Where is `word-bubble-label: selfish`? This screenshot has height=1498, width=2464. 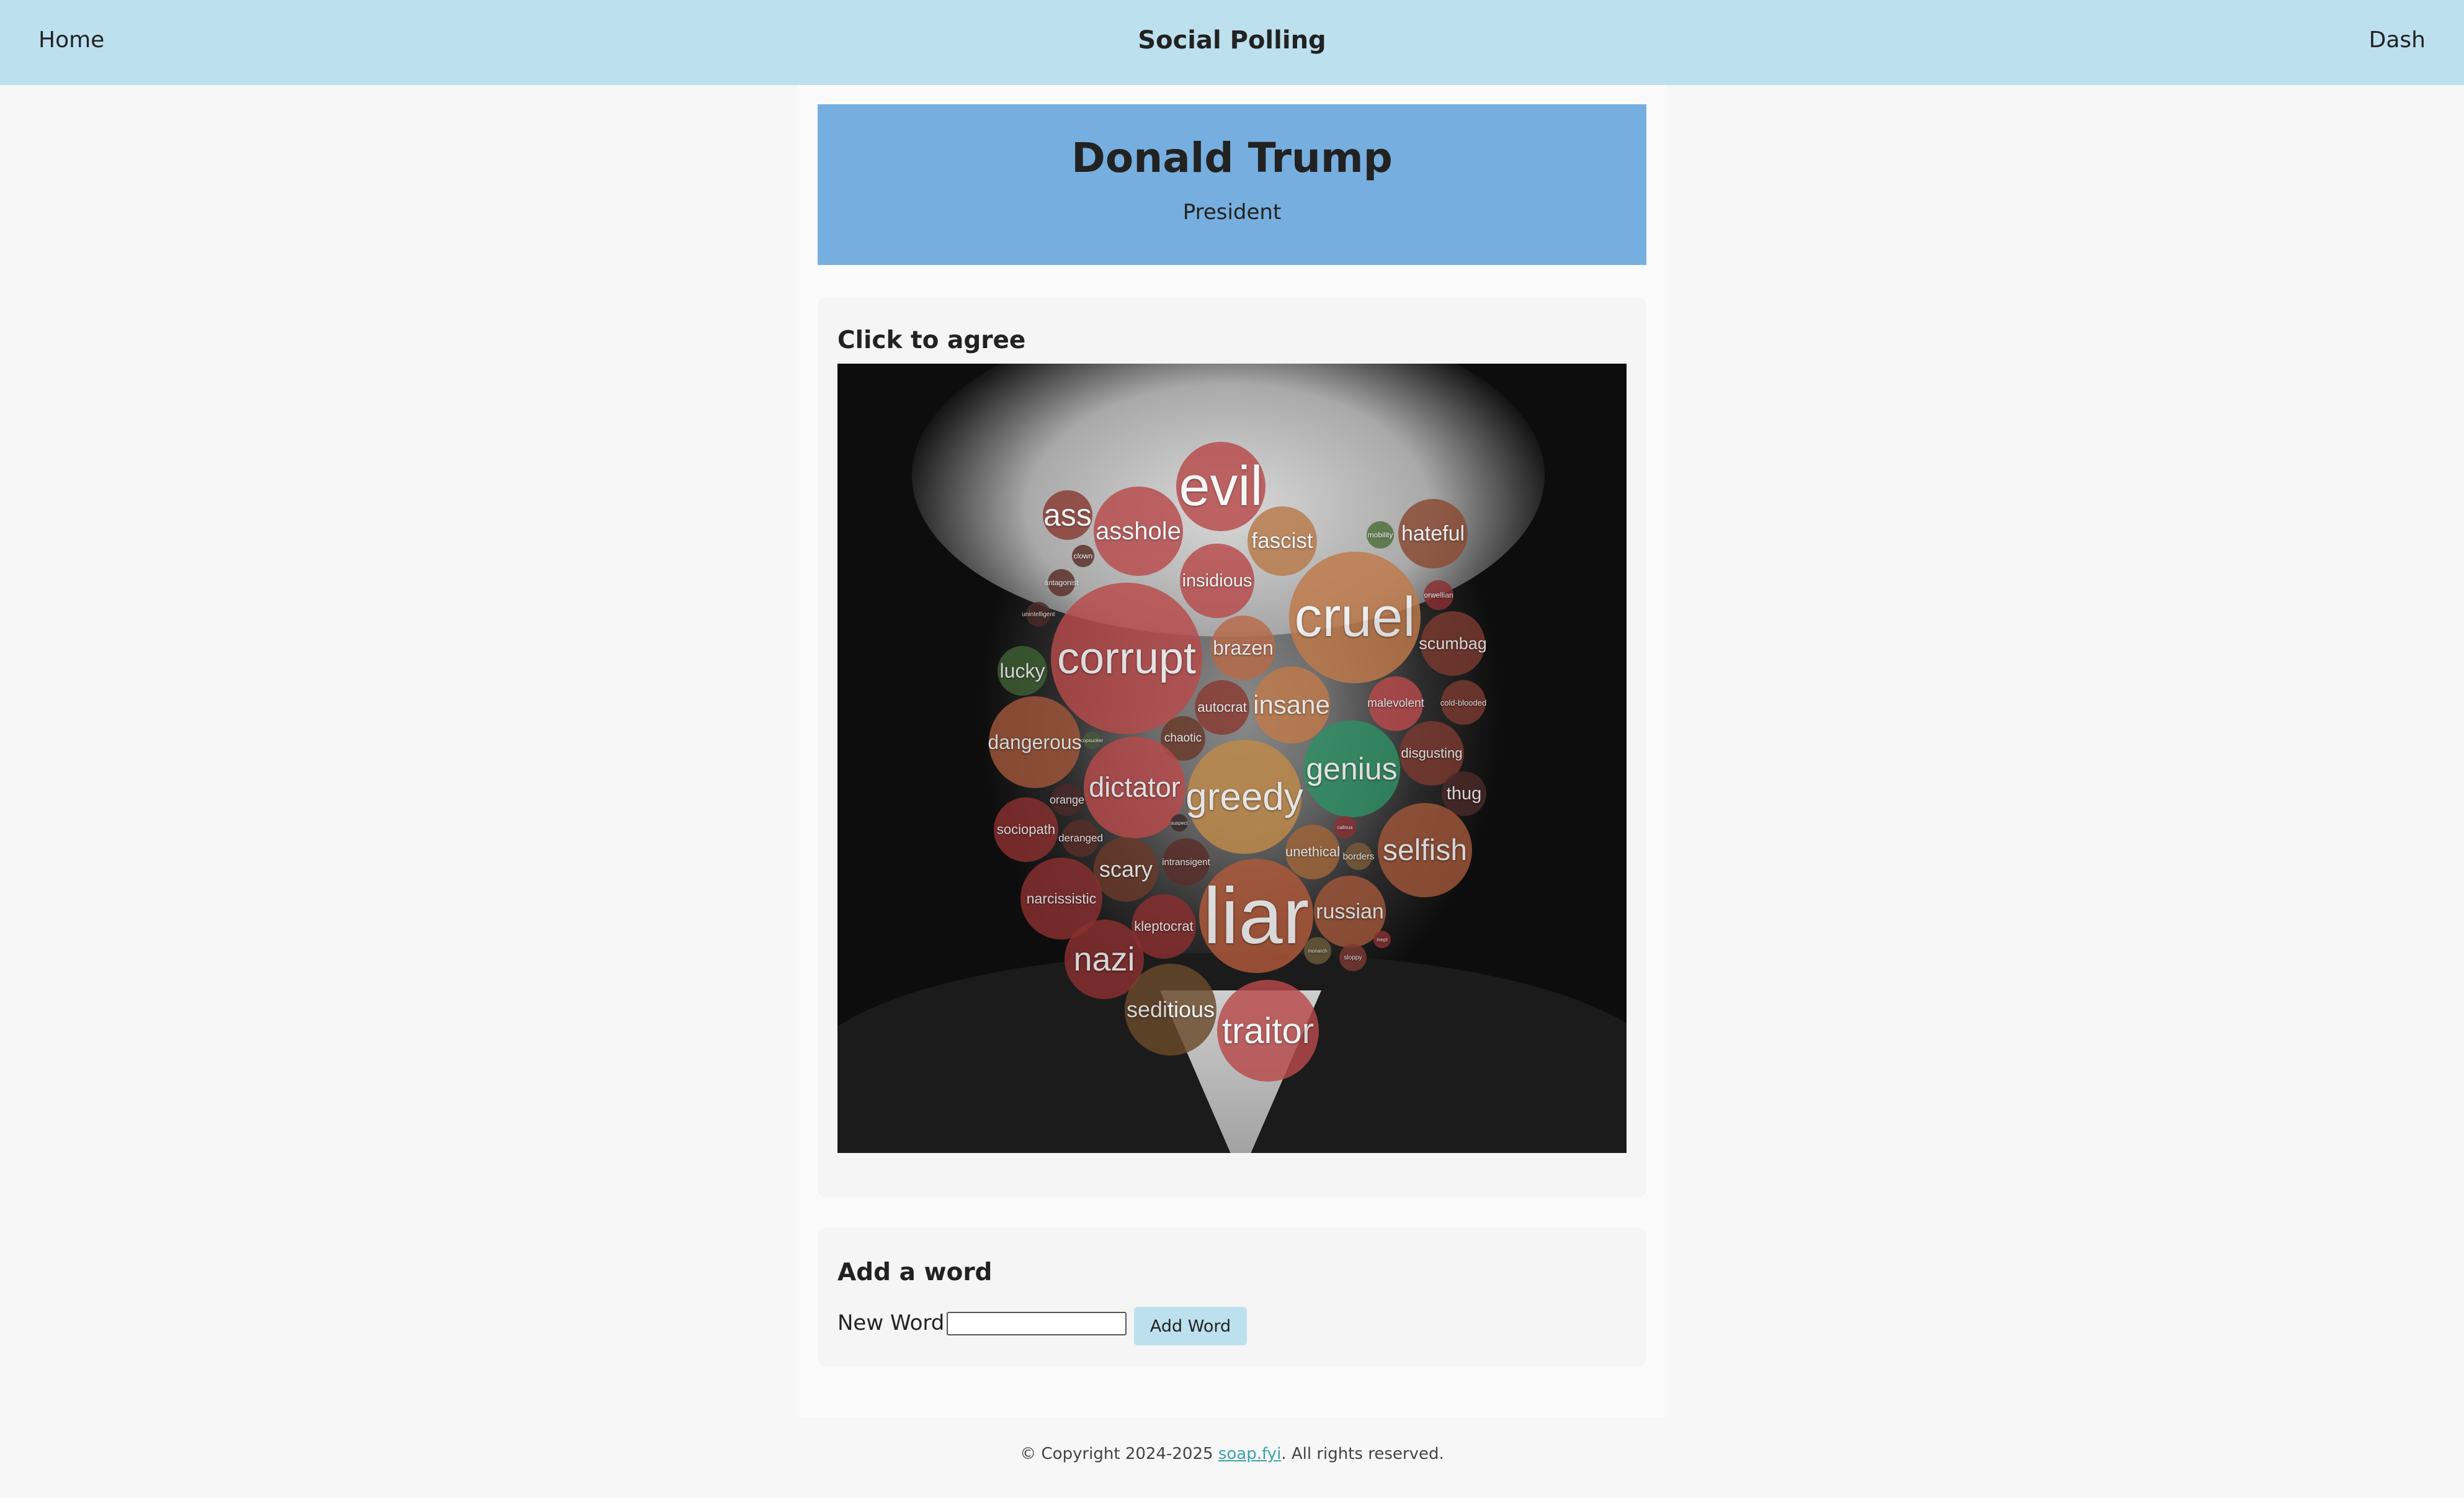 word-bubble-label: selfish is located at coordinates (1425, 850).